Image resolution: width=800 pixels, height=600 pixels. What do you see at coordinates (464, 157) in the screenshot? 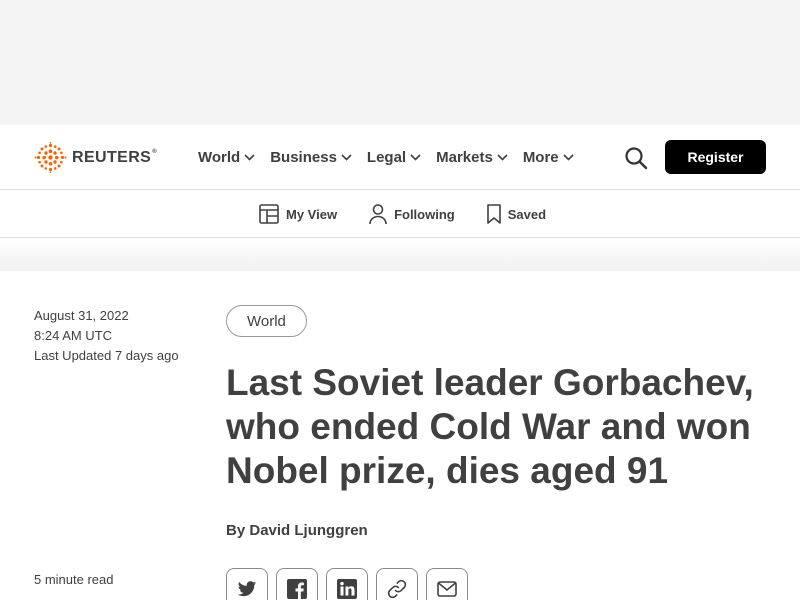
I see `nav-label: Markets` at bounding box center [464, 157].